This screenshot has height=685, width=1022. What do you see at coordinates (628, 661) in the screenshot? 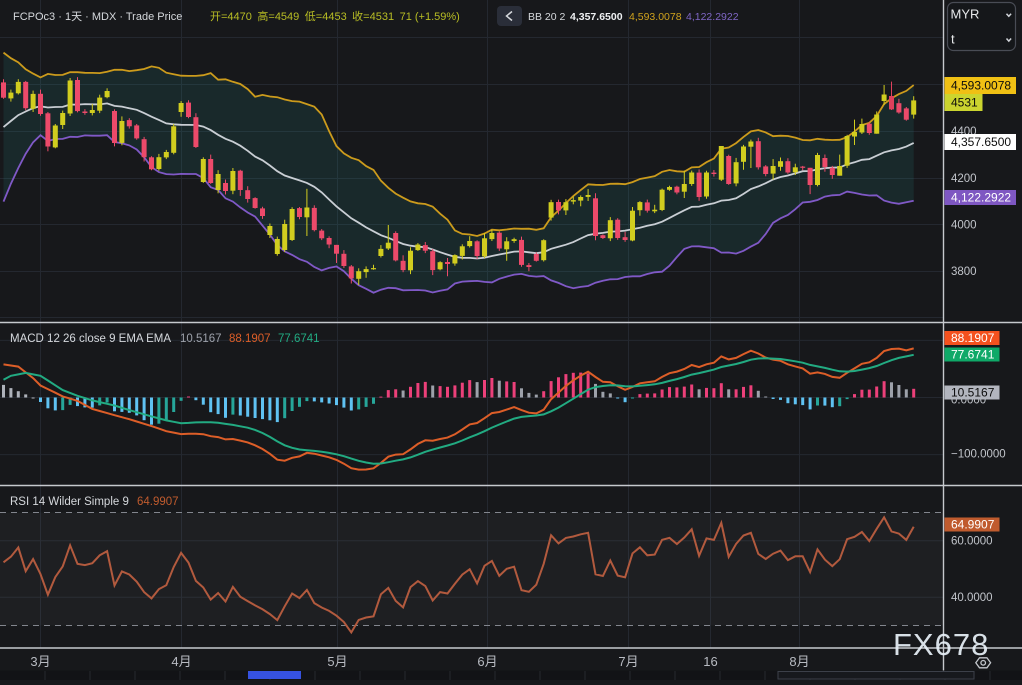
I see `svg-text: 7月` at bounding box center [628, 661].